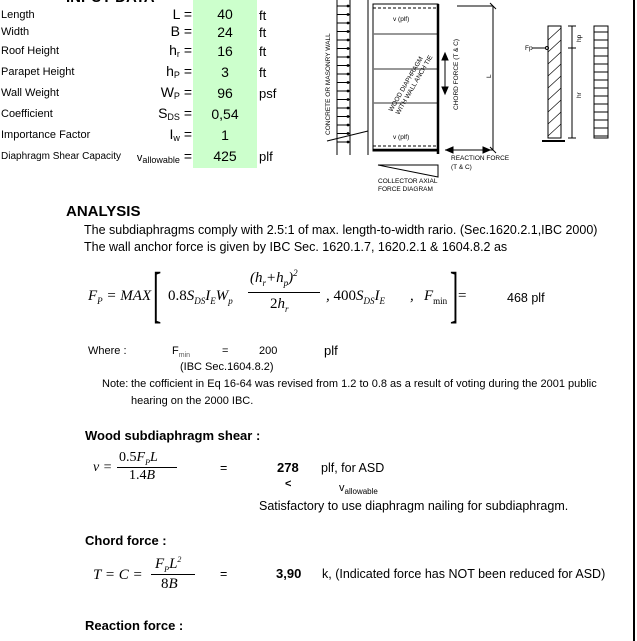 The height and width of the screenshot is (641, 637). Describe the element at coordinates (46, 135) in the screenshot. I see `label-importance-factor: Importance Factor` at that location.